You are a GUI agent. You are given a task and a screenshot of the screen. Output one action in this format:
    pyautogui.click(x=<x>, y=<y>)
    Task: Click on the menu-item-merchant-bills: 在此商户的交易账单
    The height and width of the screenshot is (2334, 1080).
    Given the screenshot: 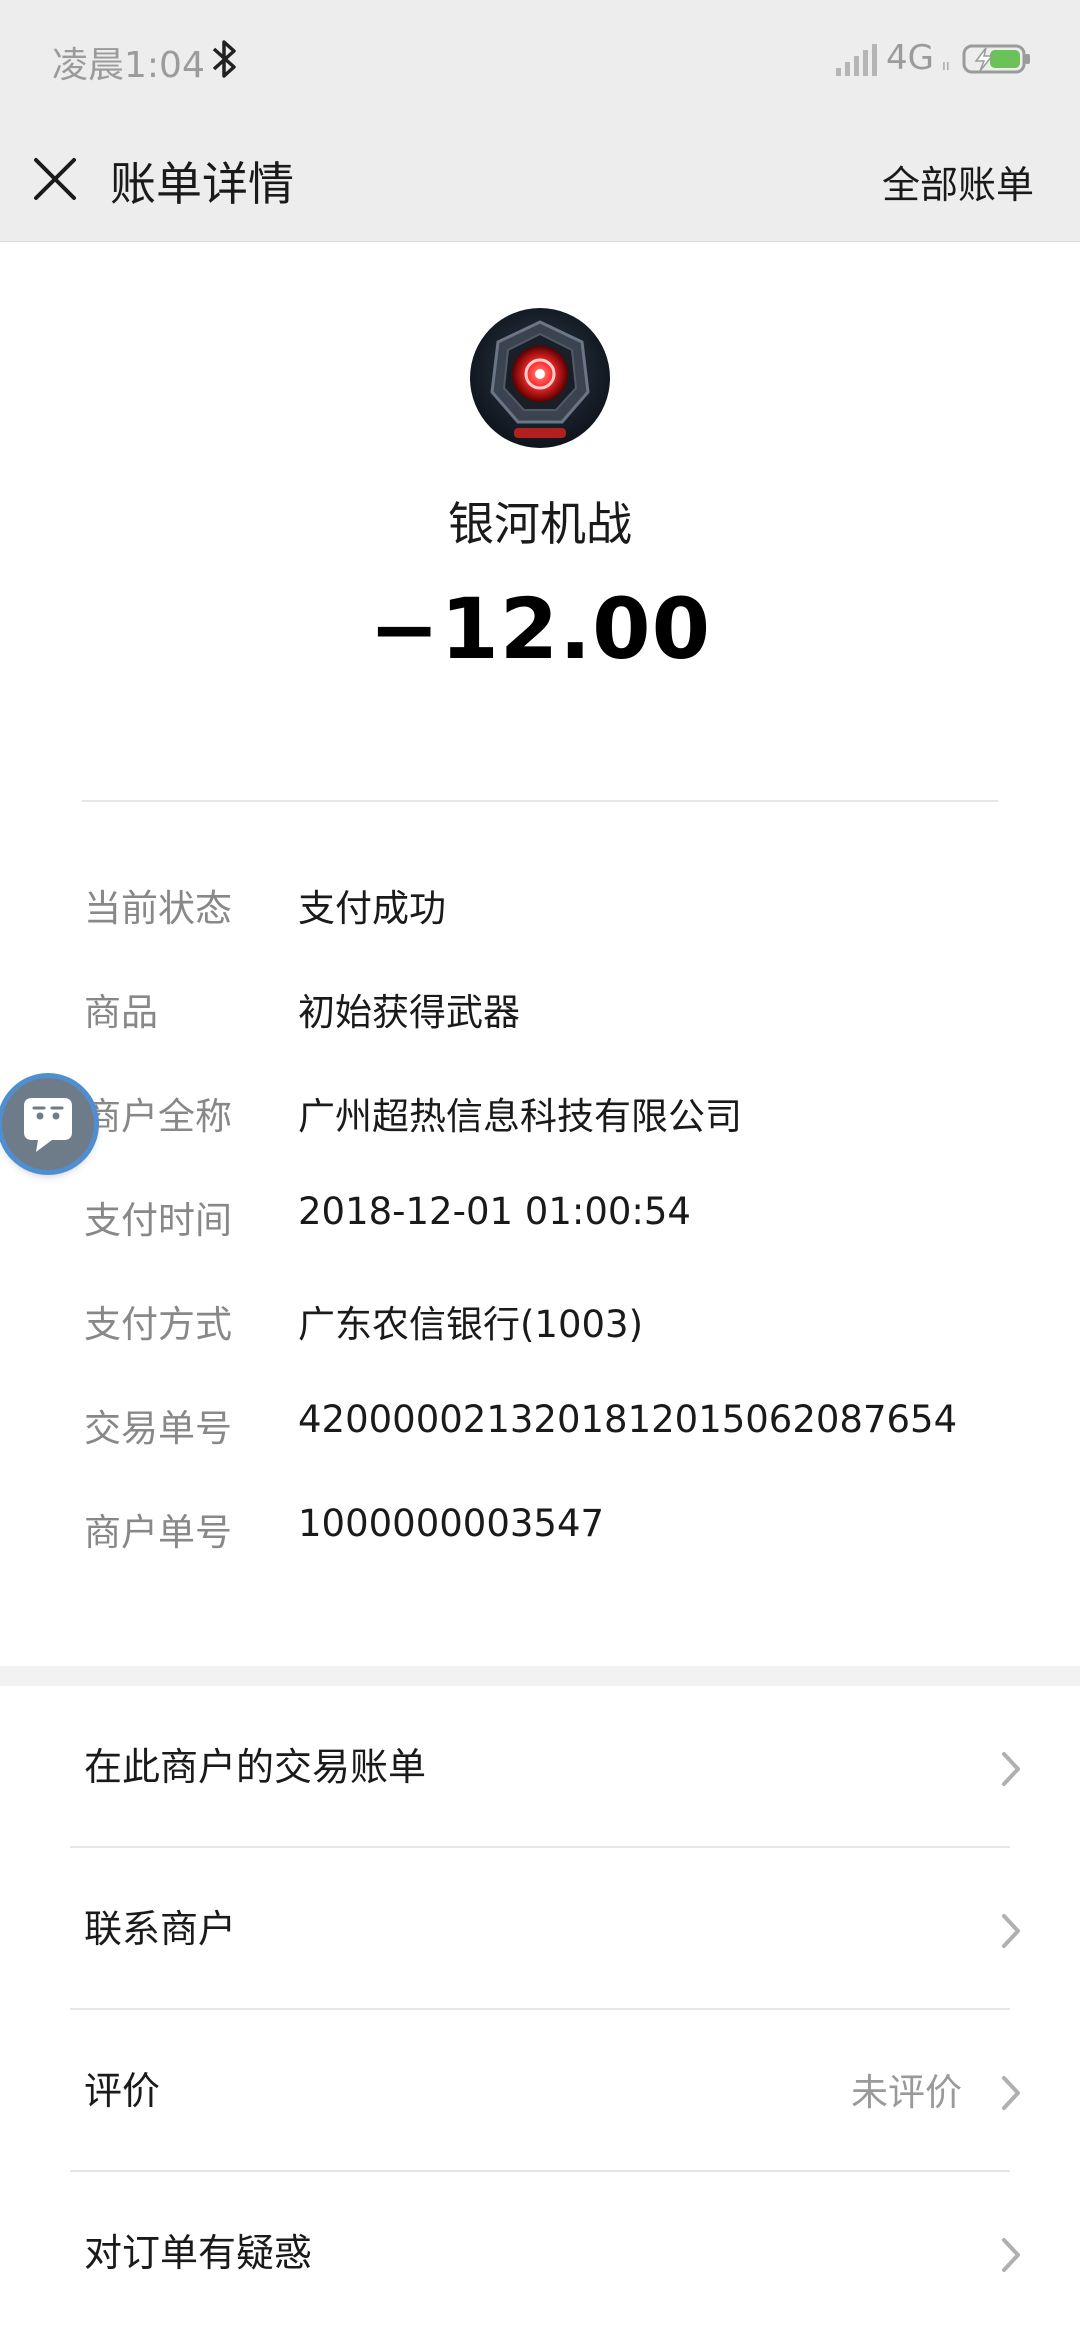 What is the action you would take?
    pyautogui.click(x=540, y=1767)
    